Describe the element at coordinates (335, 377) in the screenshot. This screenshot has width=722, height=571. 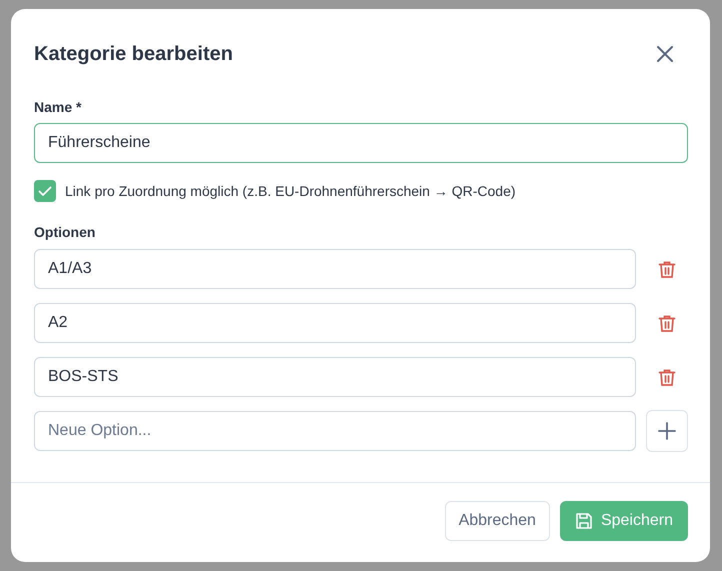
I see `option-field: BOS-STS` at that location.